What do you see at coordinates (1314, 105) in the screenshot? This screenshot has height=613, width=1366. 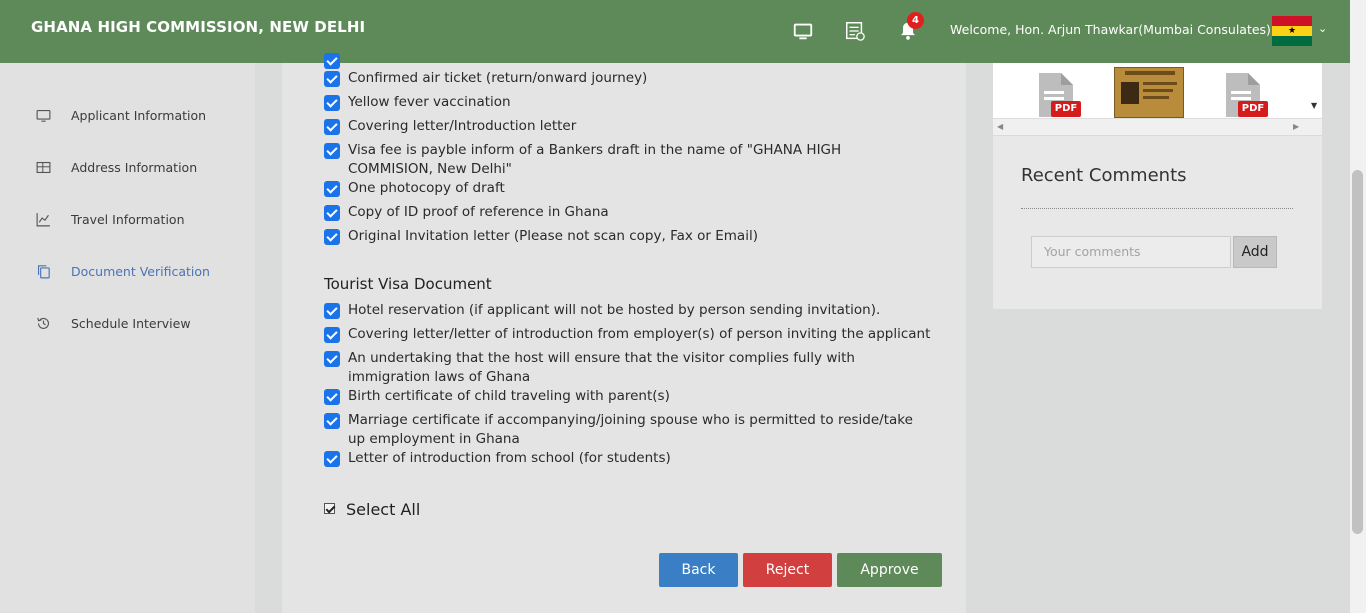 I see `scroll-down-arrow-icon: ▼` at bounding box center [1314, 105].